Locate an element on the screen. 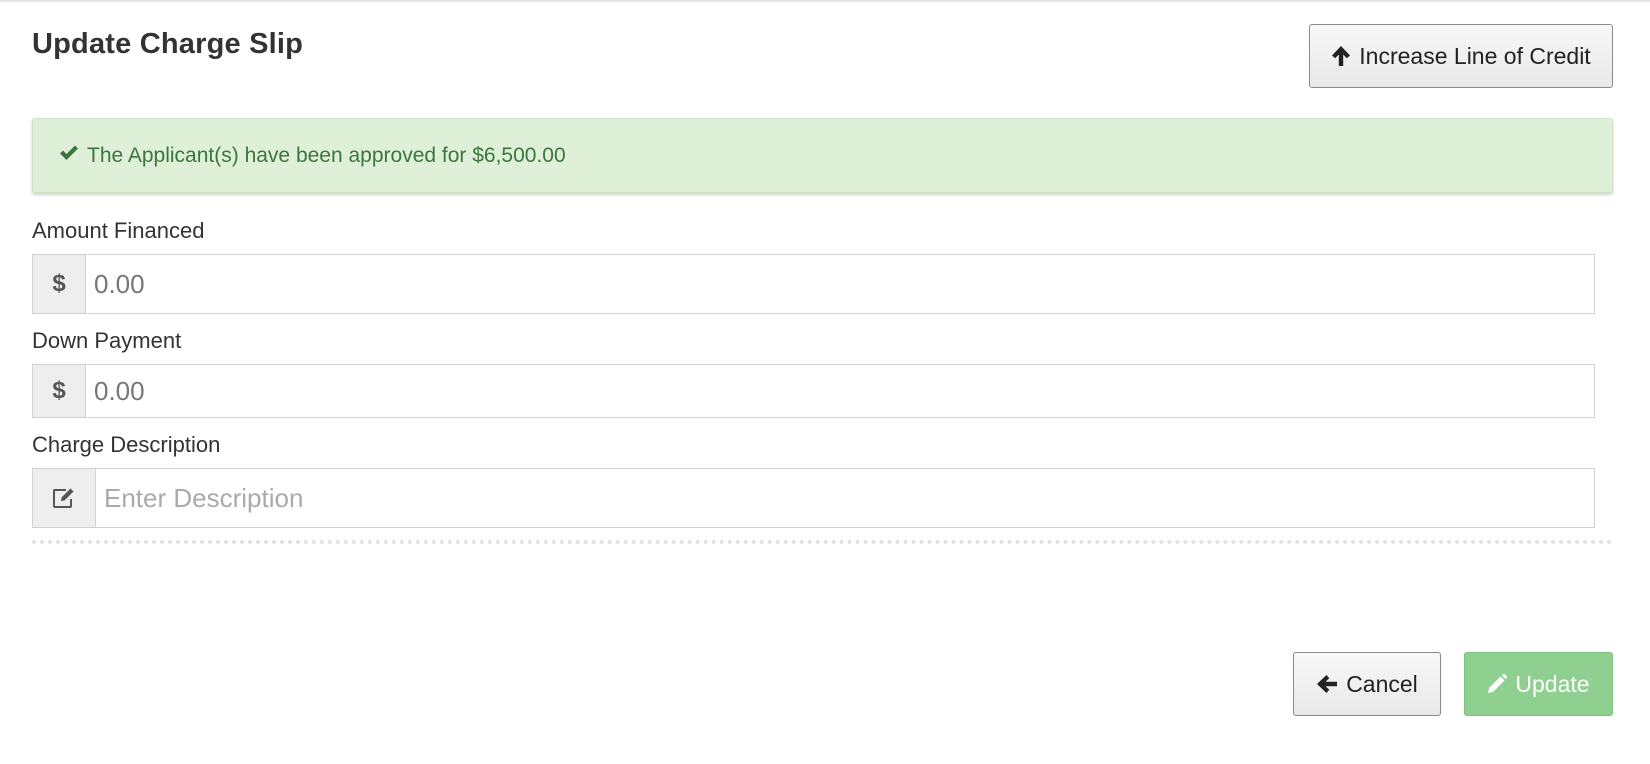 This screenshot has height=764, width=1650. form-divider is located at coordinates (822, 542).